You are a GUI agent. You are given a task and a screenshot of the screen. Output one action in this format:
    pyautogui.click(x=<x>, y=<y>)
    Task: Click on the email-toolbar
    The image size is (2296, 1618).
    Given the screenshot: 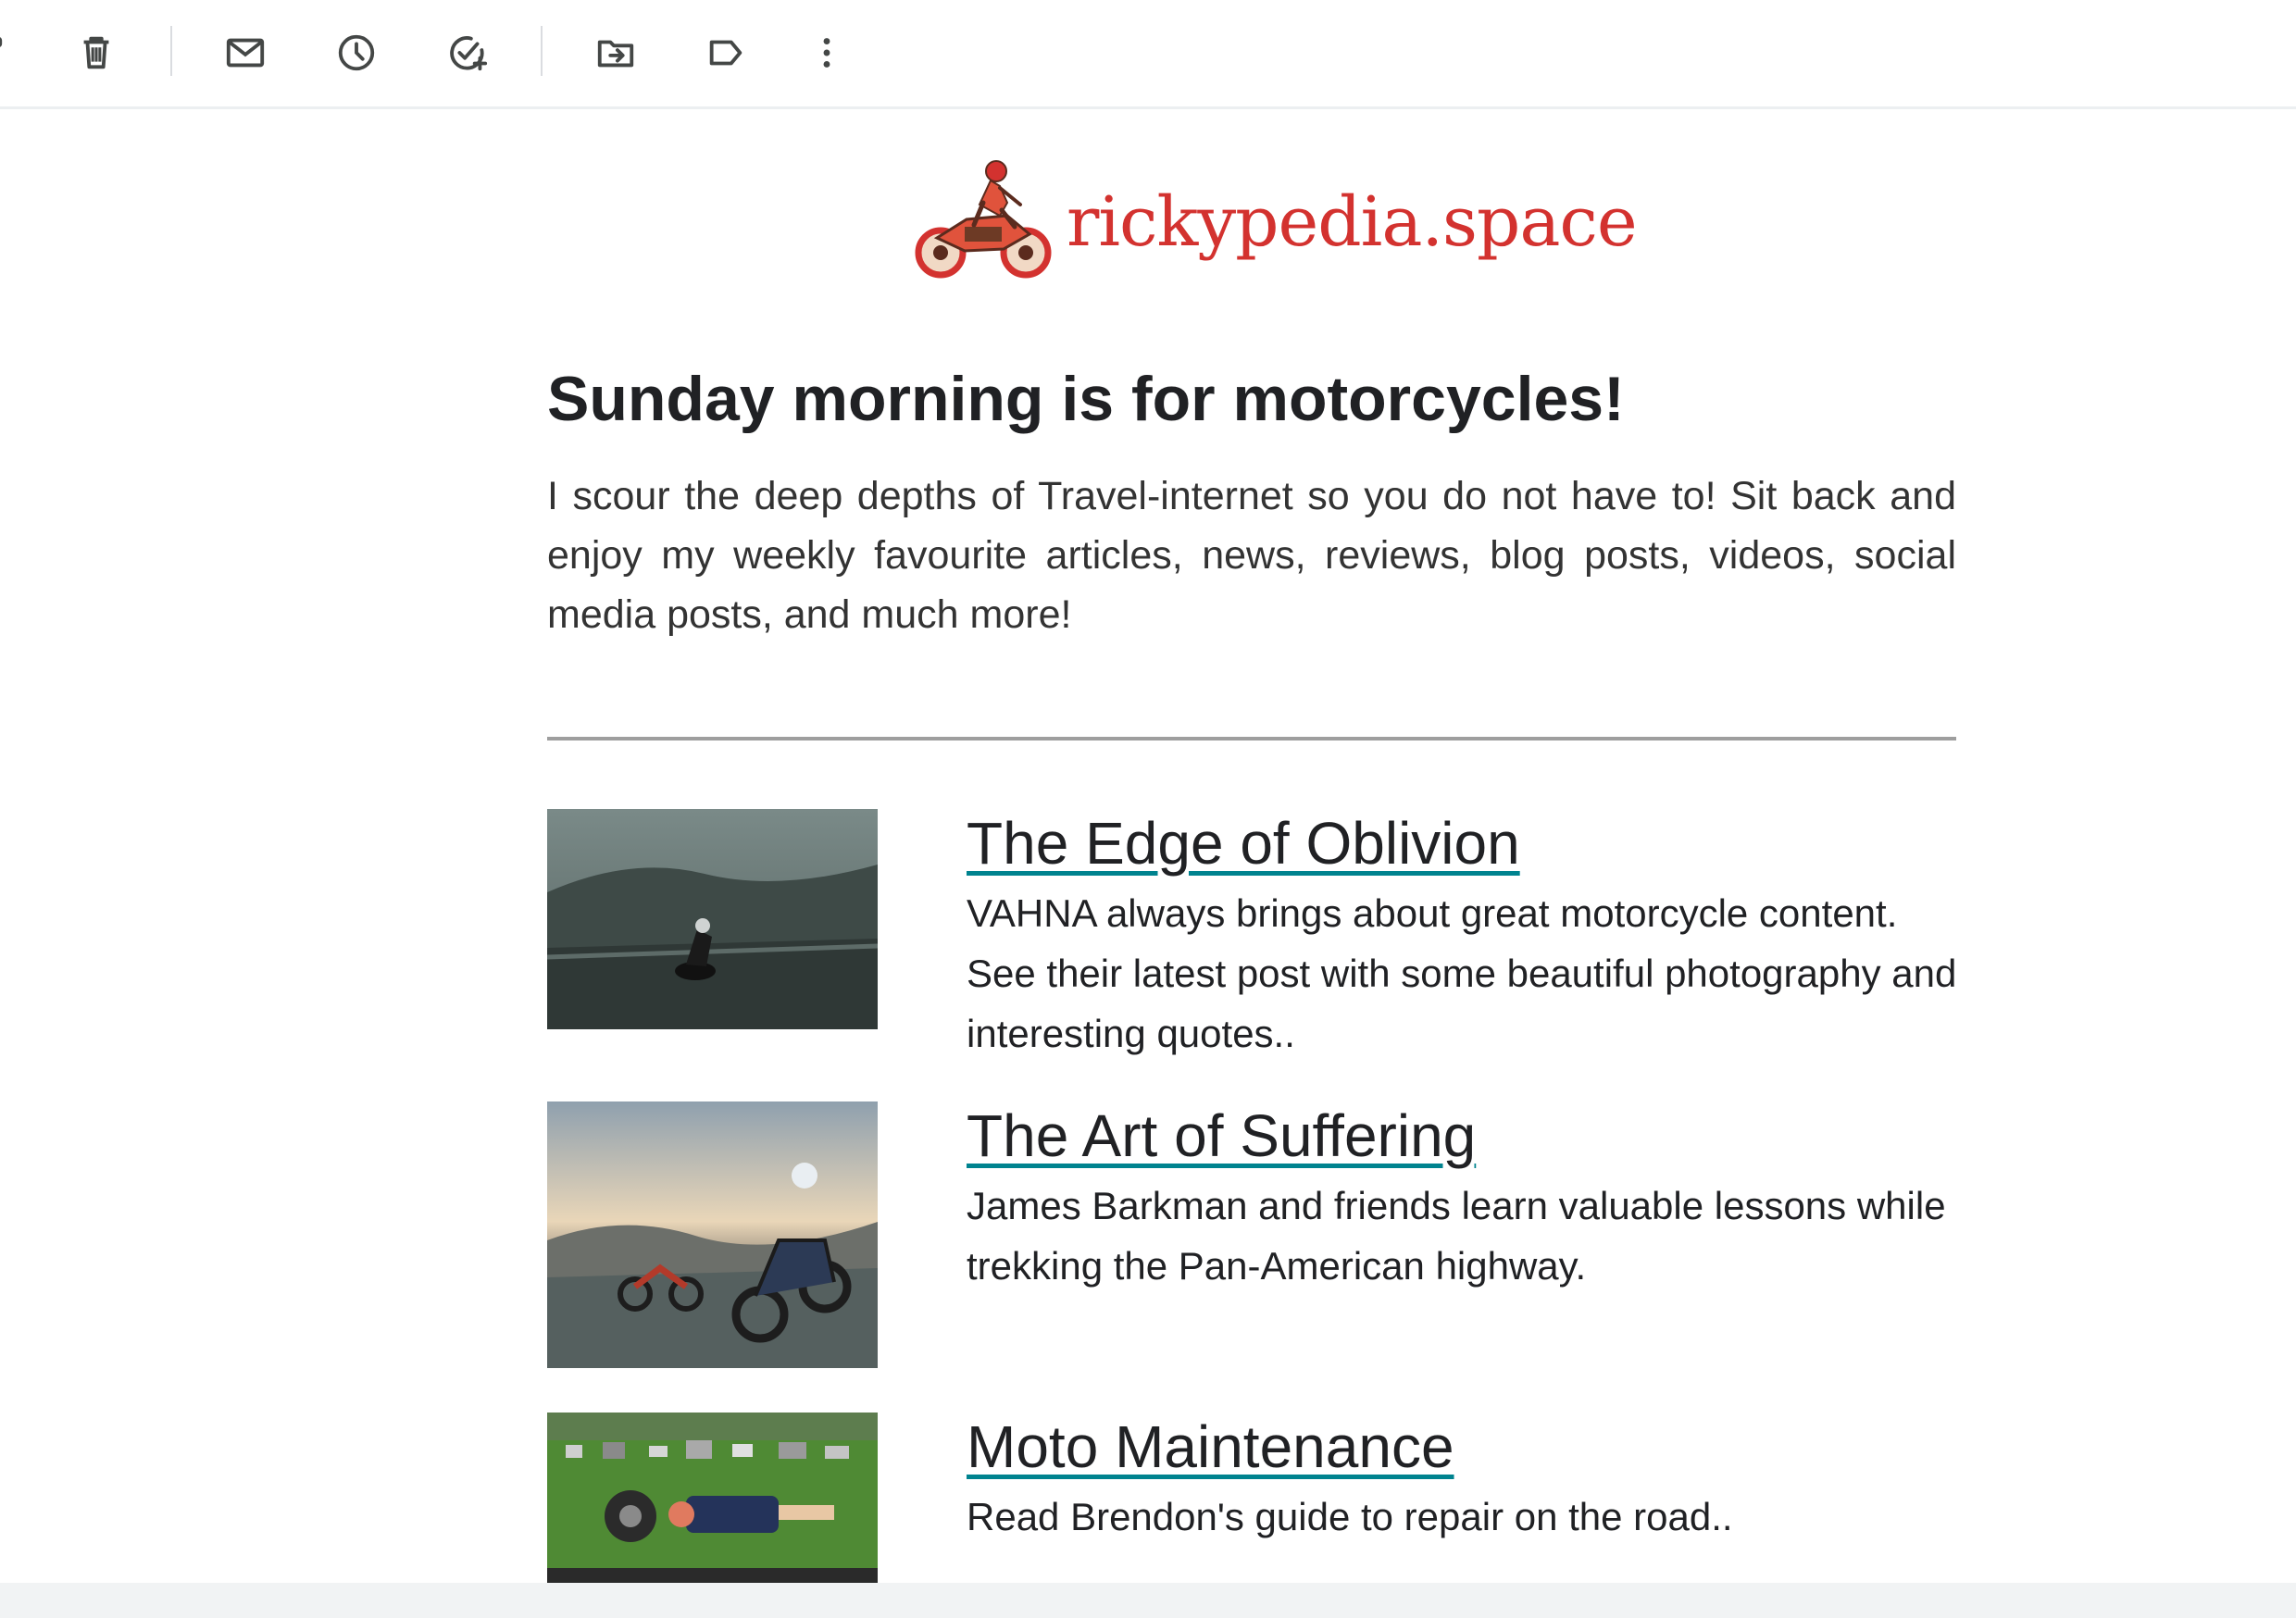 What is the action you would take?
    pyautogui.click(x=1148, y=54)
    